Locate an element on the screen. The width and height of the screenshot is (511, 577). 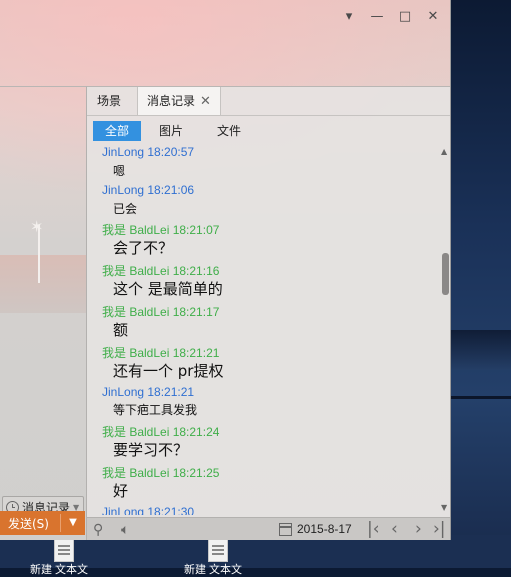
tab-scene: 场景 is located at coordinates (109, 101).